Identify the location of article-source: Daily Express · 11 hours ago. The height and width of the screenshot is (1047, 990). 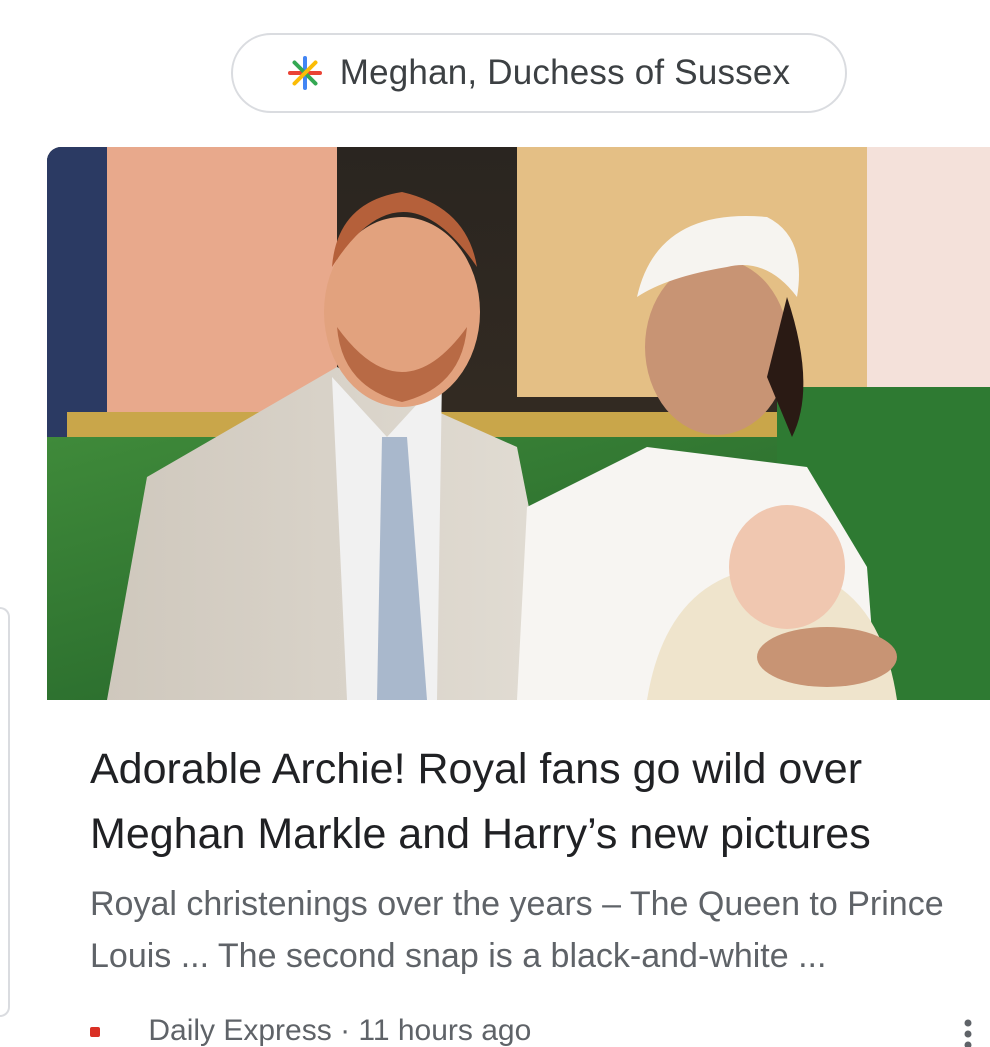
(339, 1030).